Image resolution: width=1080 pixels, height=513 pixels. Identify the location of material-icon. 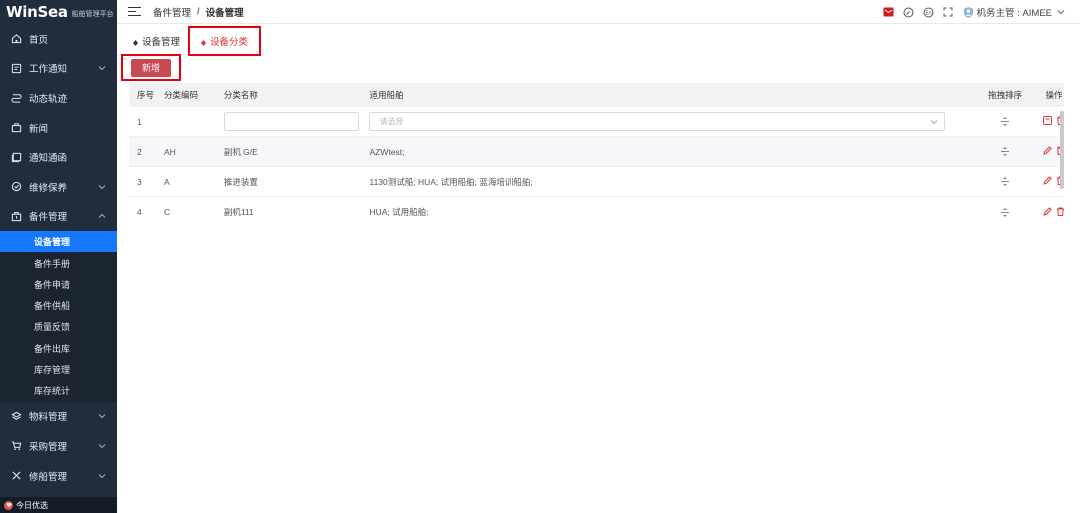
(16, 416).